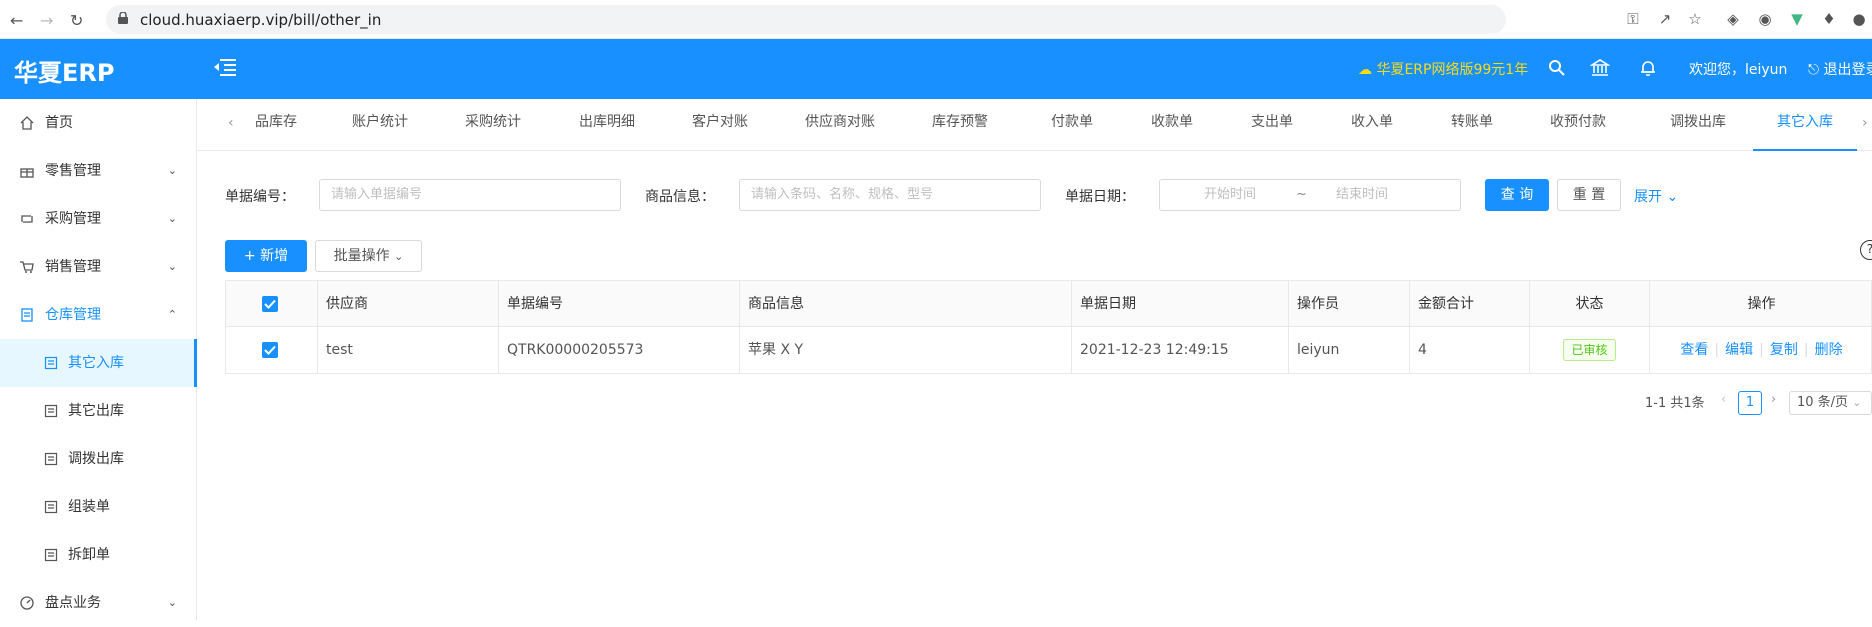  I want to click on check-icon, so click(270, 304).